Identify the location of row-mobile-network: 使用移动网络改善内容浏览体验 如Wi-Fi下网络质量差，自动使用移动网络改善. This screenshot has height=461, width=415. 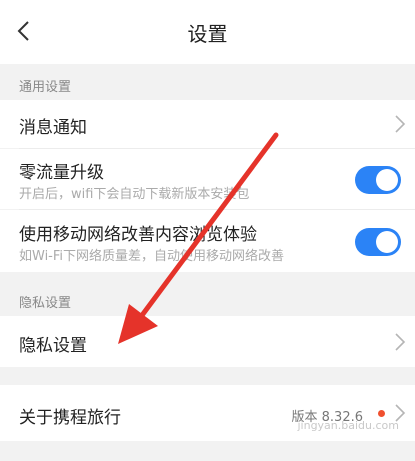
(207, 241).